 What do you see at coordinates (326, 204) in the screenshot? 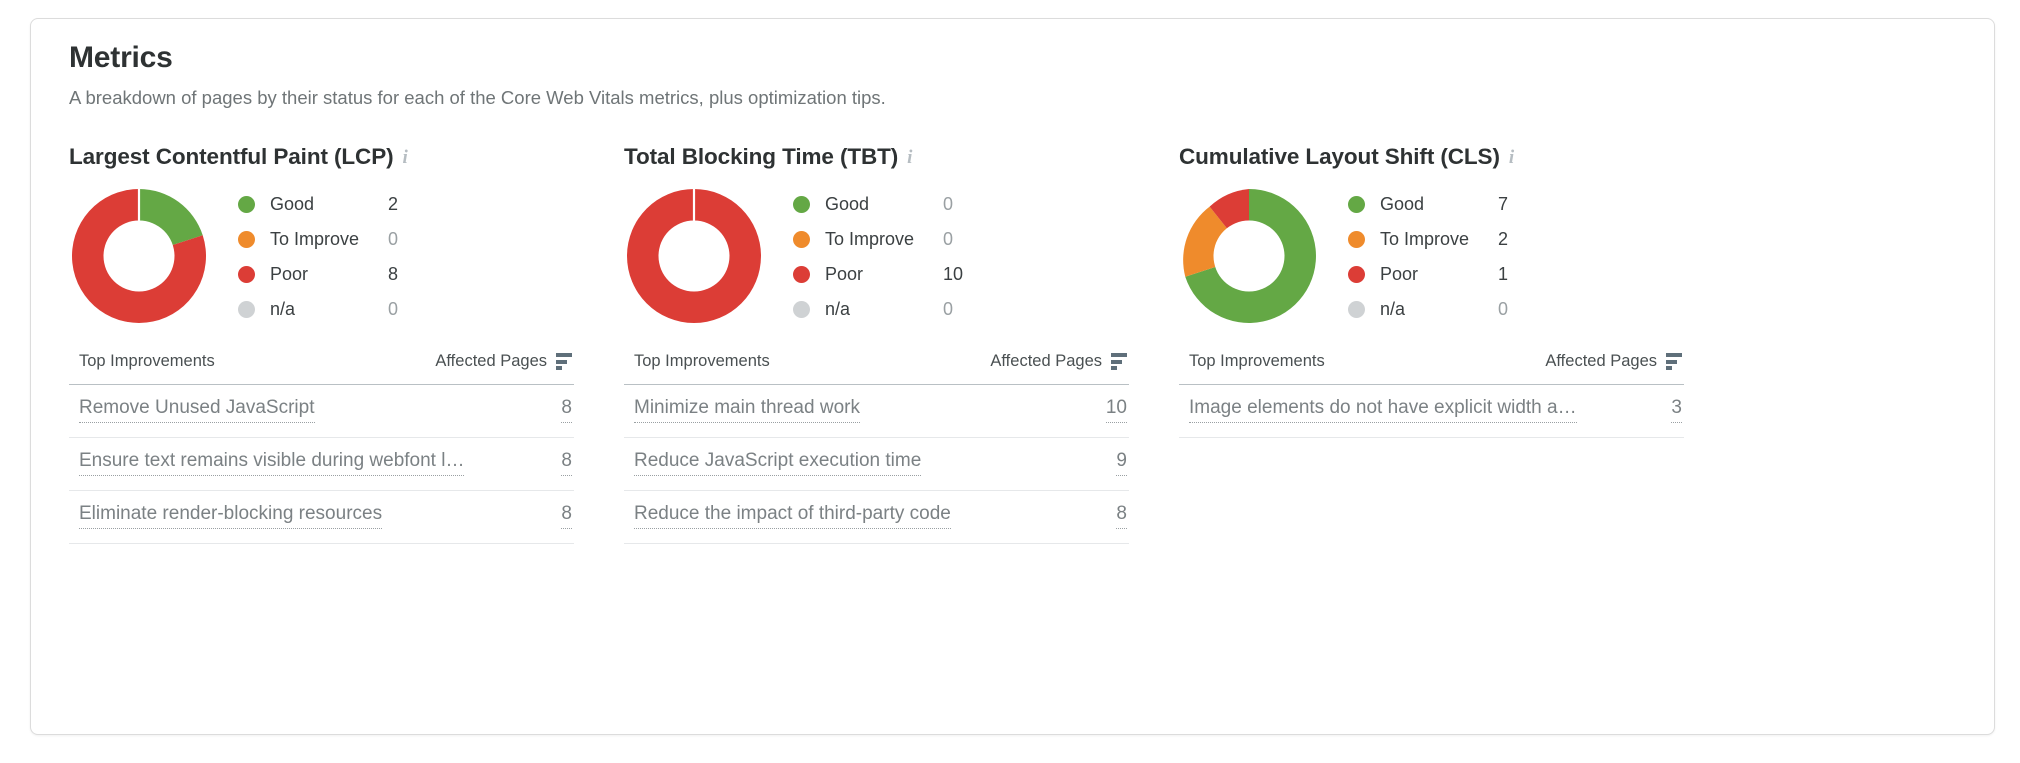
I see `legend-row: Good 2` at bounding box center [326, 204].